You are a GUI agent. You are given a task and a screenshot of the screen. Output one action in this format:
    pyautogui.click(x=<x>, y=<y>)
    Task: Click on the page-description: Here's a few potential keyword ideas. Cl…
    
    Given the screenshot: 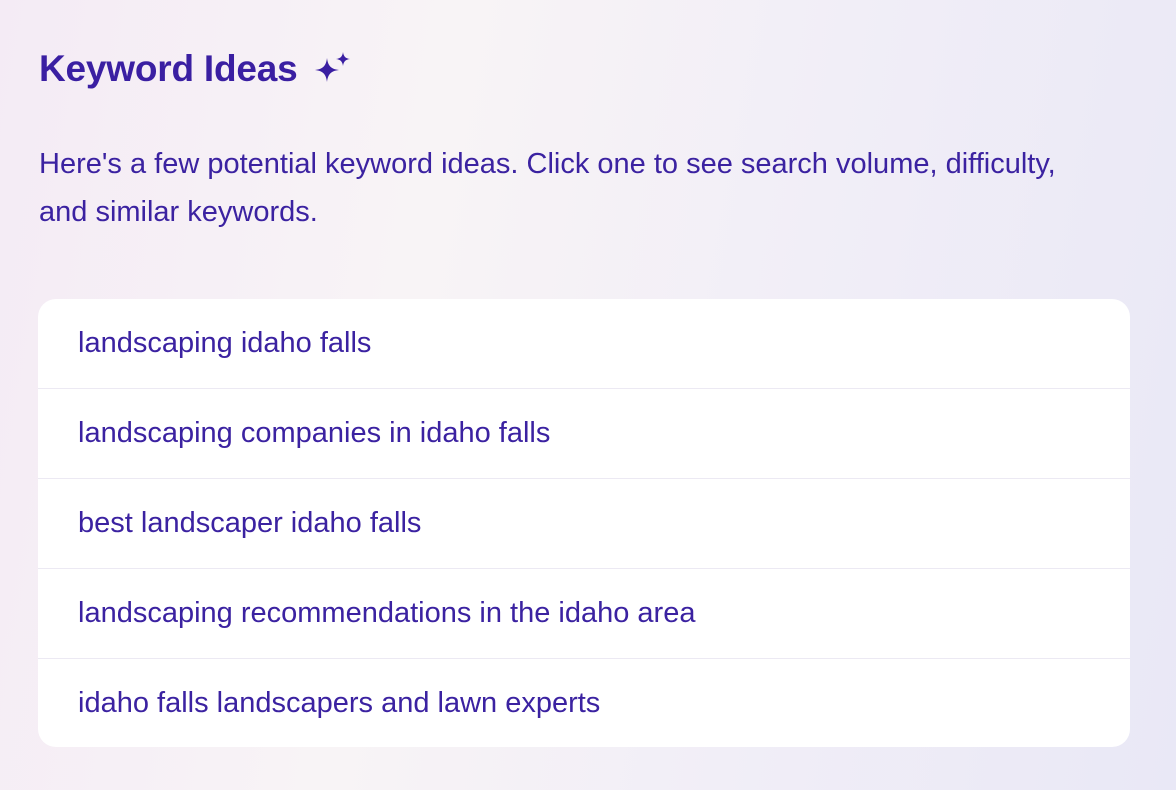 What is the action you would take?
    pyautogui.click(x=547, y=188)
    